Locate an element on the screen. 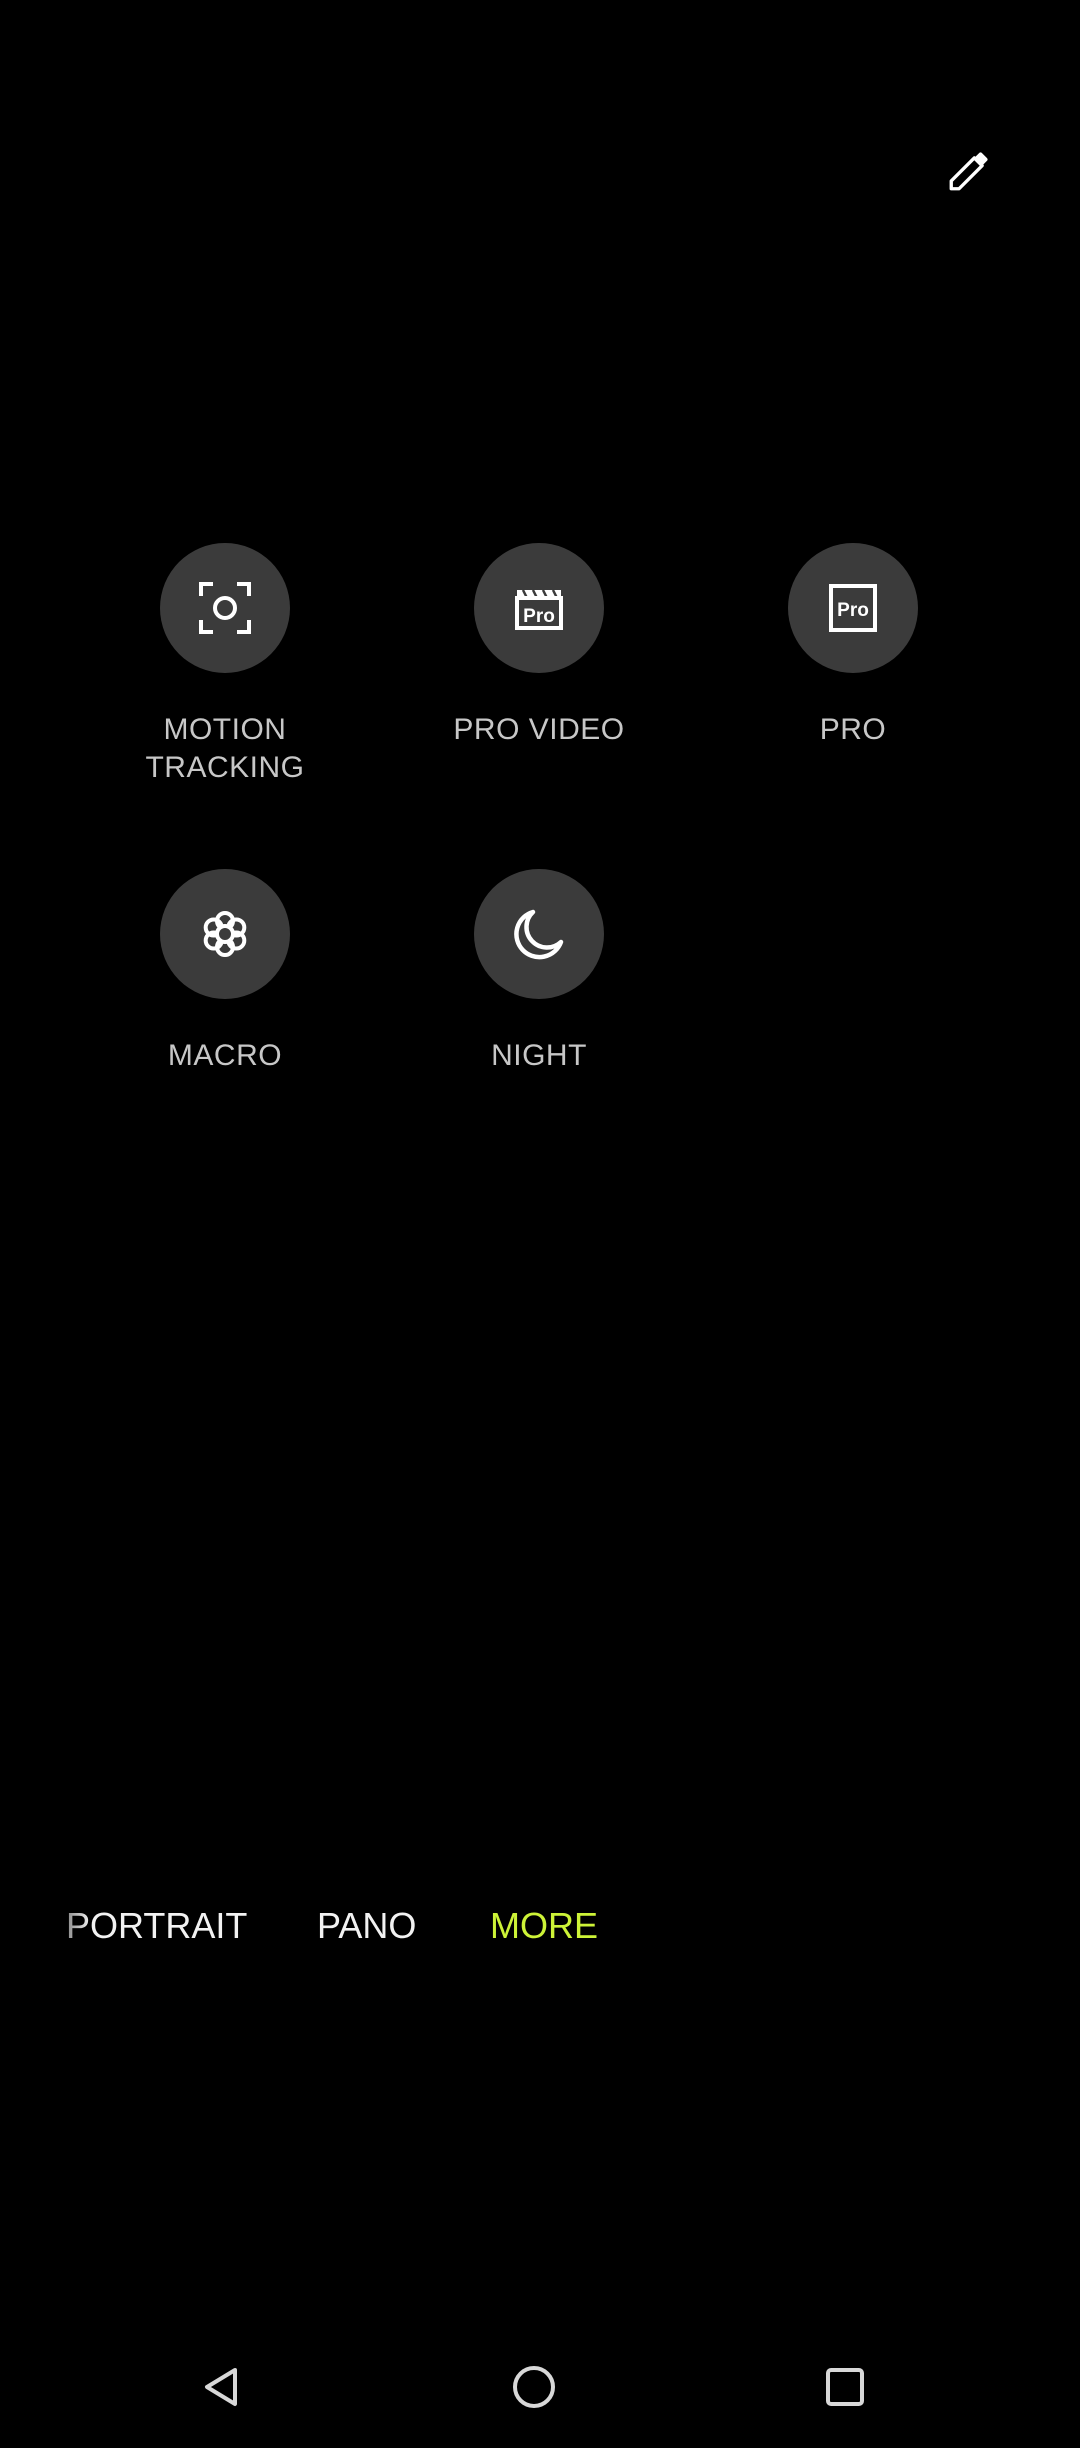 Image resolution: width=1080 pixels, height=2448 pixels. recents-square-icon is located at coordinates (845, 2387).